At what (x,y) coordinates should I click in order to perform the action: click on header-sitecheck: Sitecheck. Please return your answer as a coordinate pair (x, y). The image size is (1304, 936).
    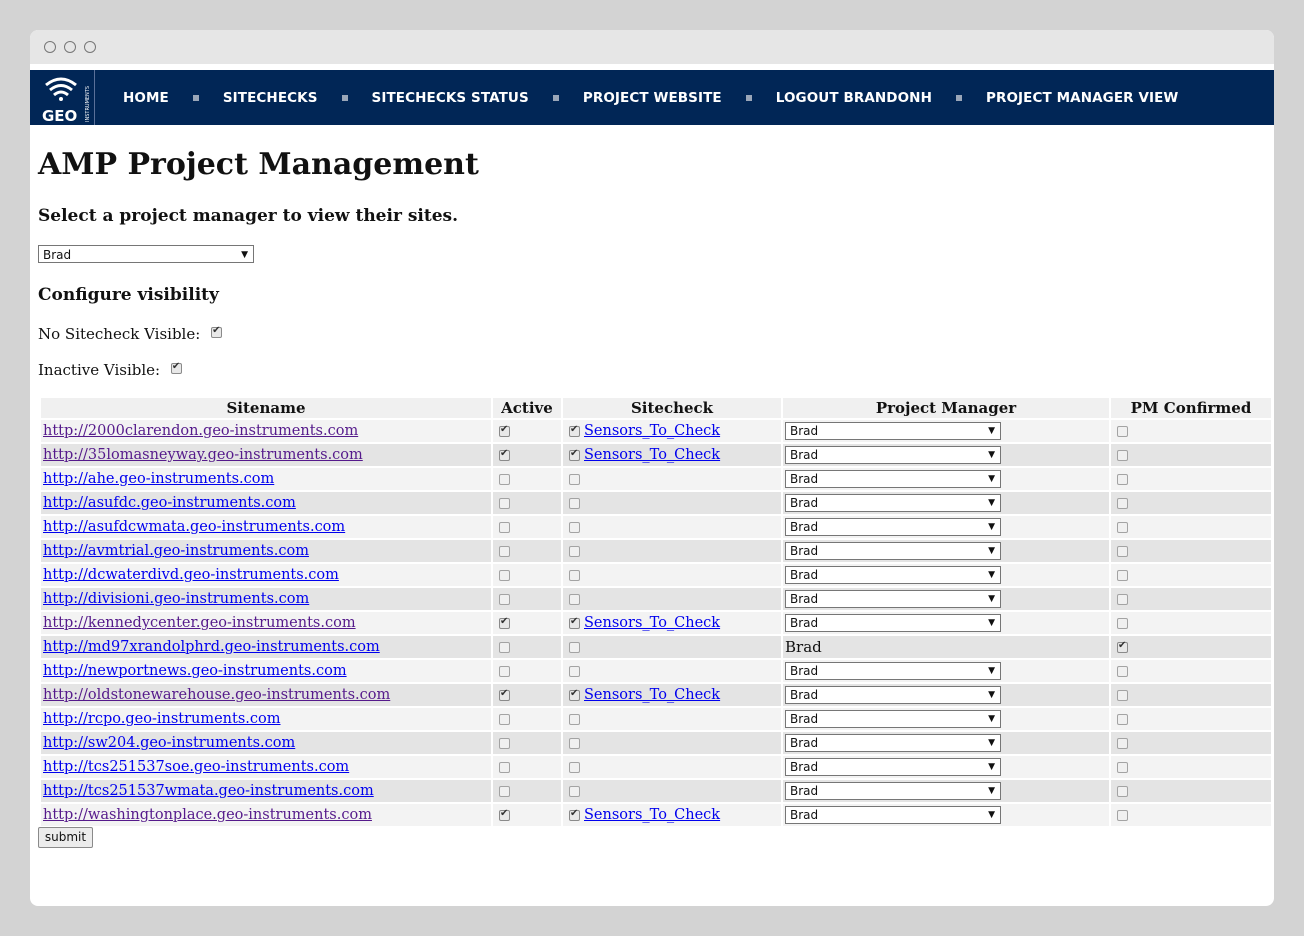
    Looking at the image, I should click on (672, 408).